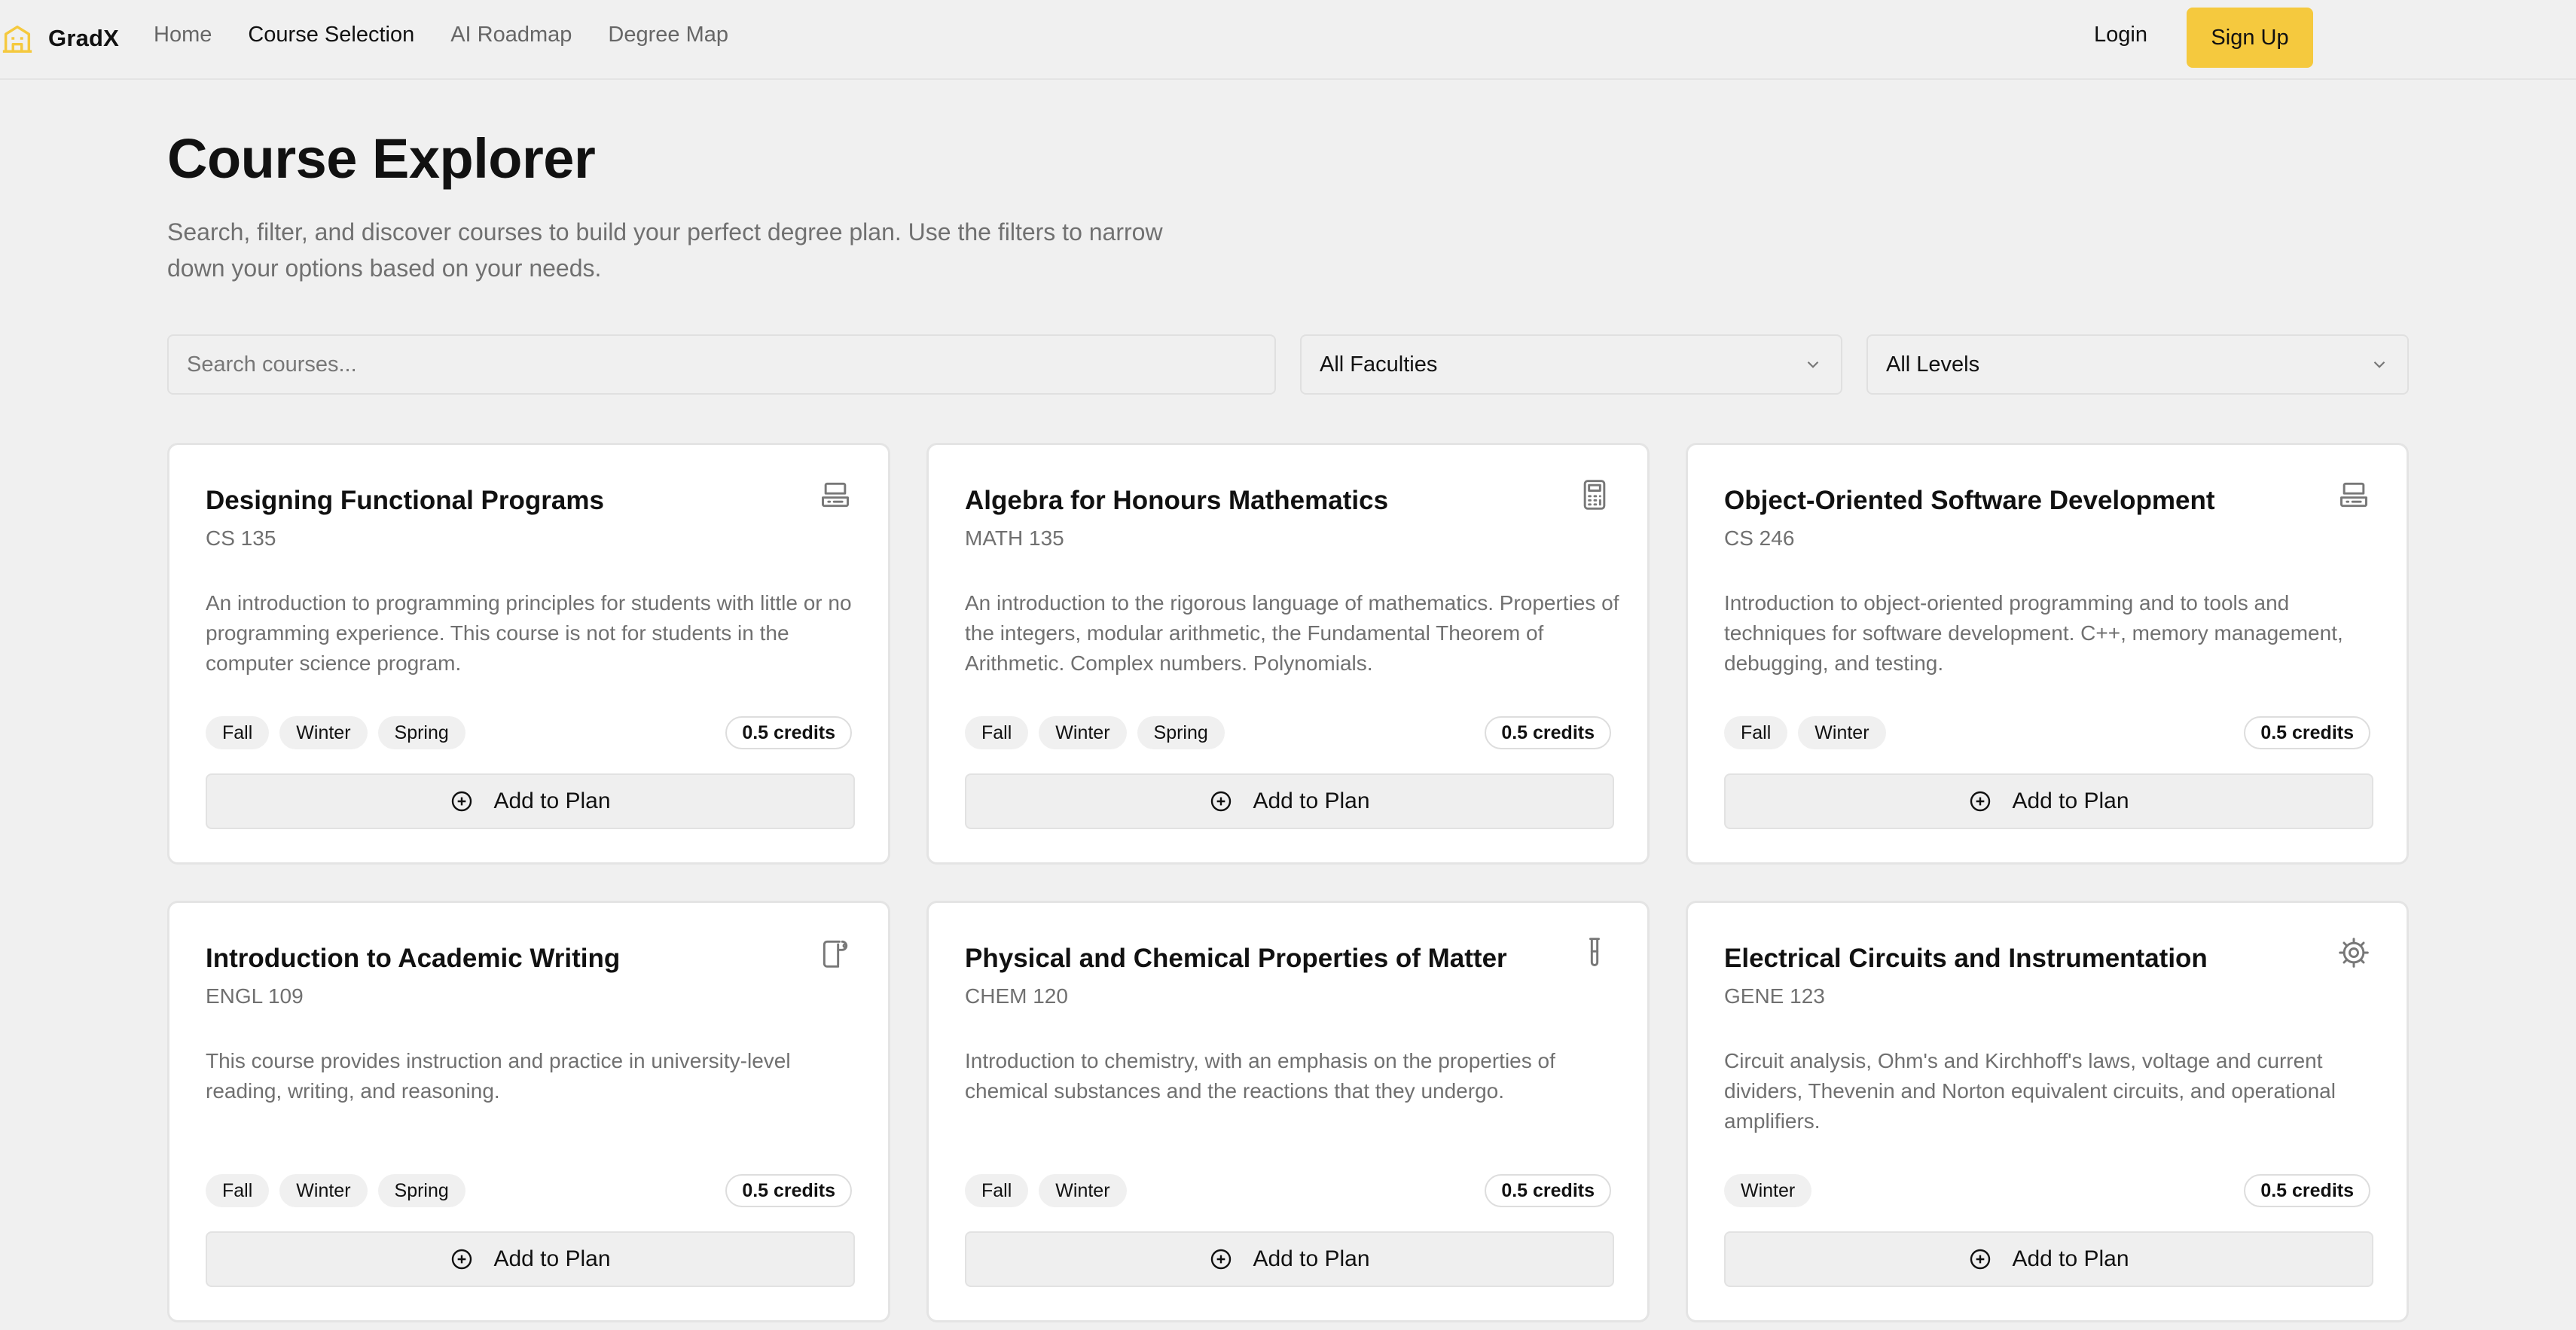 The width and height of the screenshot is (2576, 1330). I want to click on calculator-icon, so click(1595, 495).